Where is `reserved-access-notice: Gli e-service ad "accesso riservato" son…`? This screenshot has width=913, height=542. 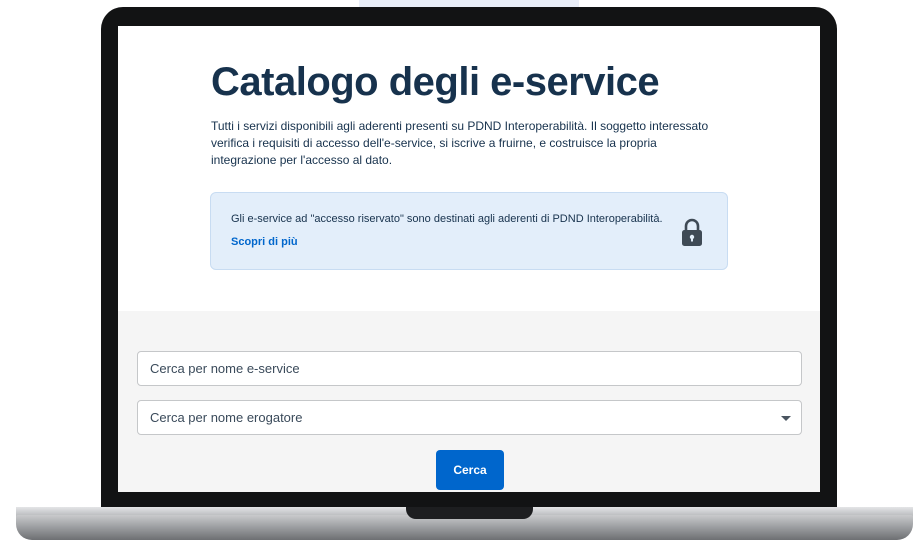
reserved-access-notice: Gli e-service ad "accesso riservato" son… is located at coordinates (469, 231).